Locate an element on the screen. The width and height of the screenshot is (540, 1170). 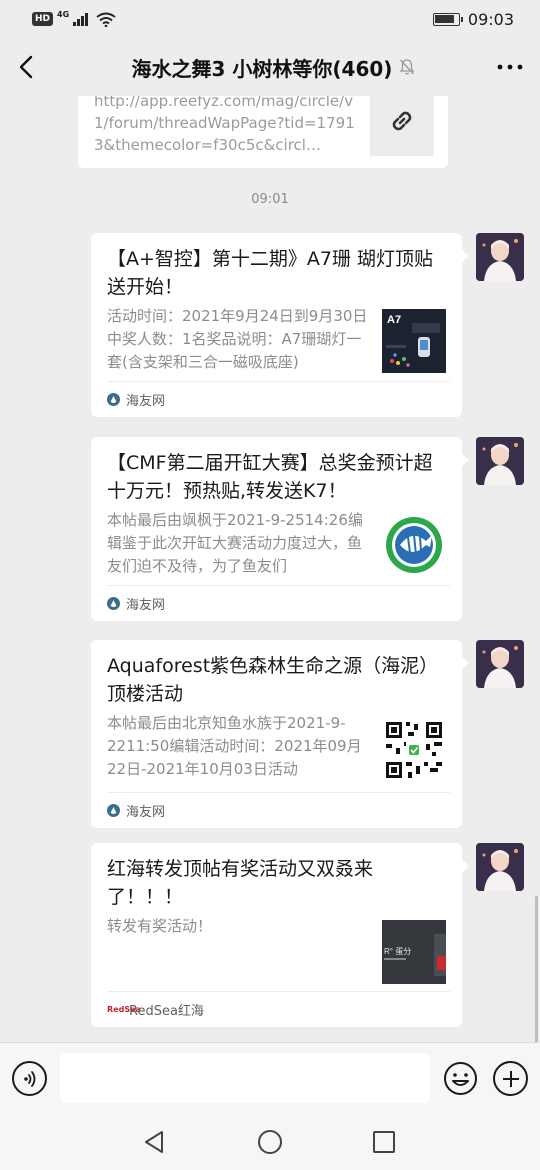
wifi-icon is located at coordinates (106, 19).